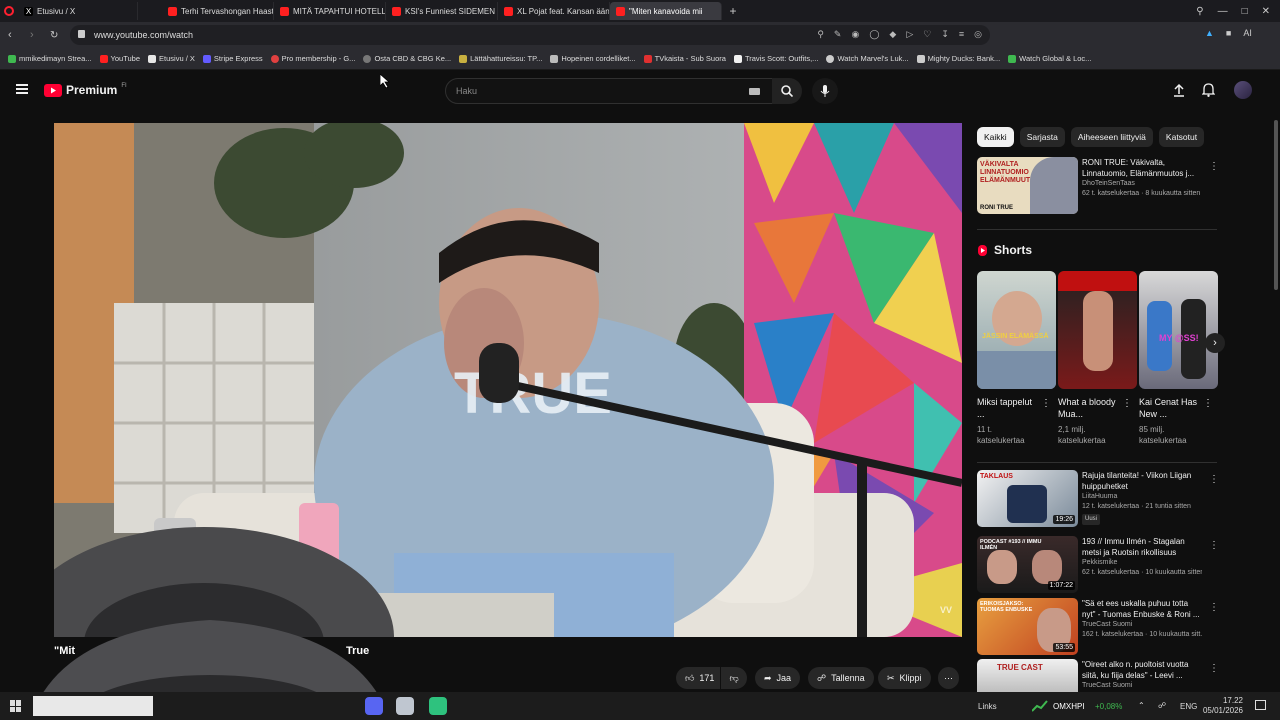 This screenshot has height=720, width=1280. I want to click on dislike-button: 👎︎, so click(734, 678).